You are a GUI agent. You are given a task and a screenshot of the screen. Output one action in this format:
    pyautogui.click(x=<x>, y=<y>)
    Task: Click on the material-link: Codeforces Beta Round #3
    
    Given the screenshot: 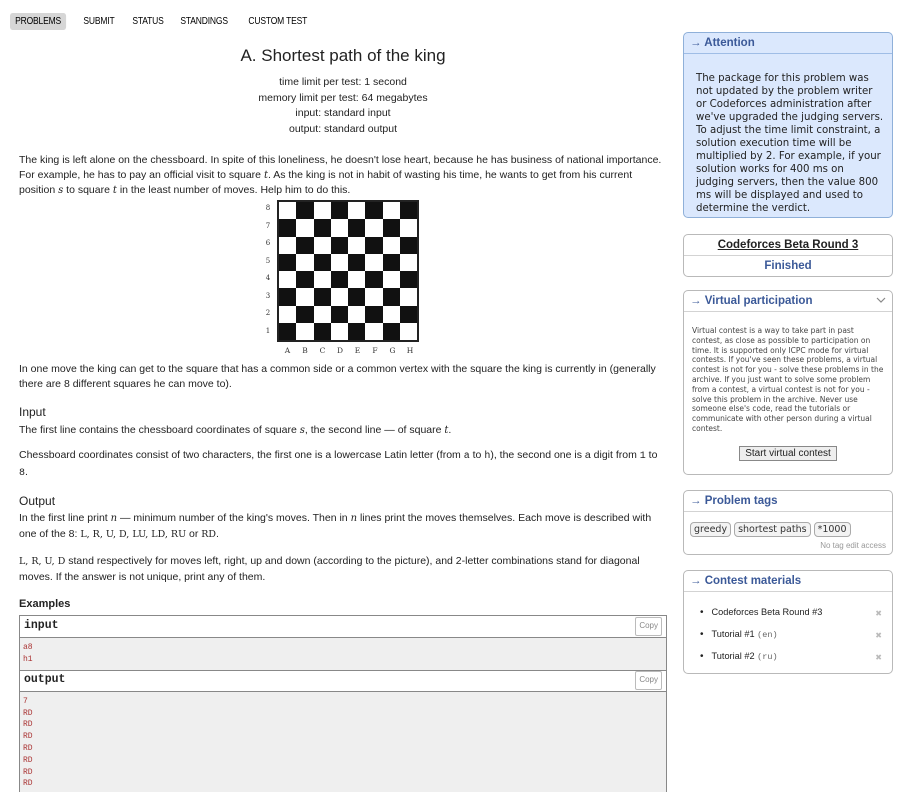 What is the action you would take?
    pyautogui.click(x=761, y=613)
    